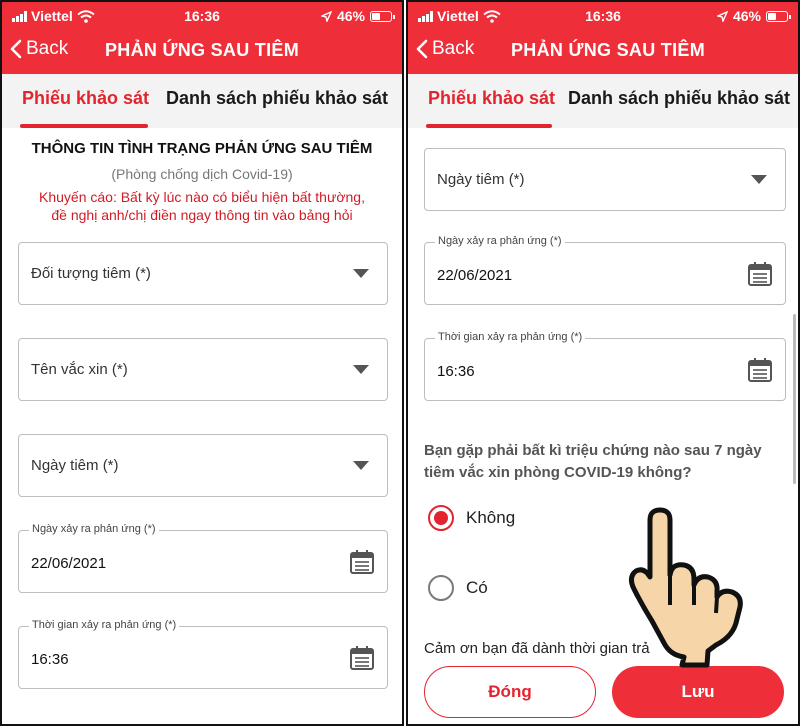 The image size is (800, 726). Describe the element at coordinates (794, 399) in the screenshot. I see `scrollbar` at that location.